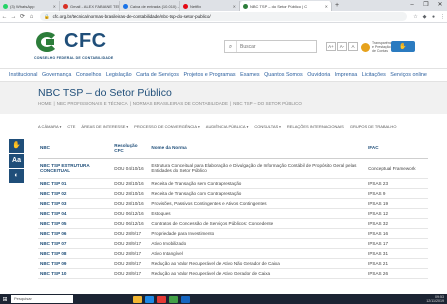 This screenshot has width=447, height=304. I want to click on sign-language-icon: ✋, so click(16, 146).